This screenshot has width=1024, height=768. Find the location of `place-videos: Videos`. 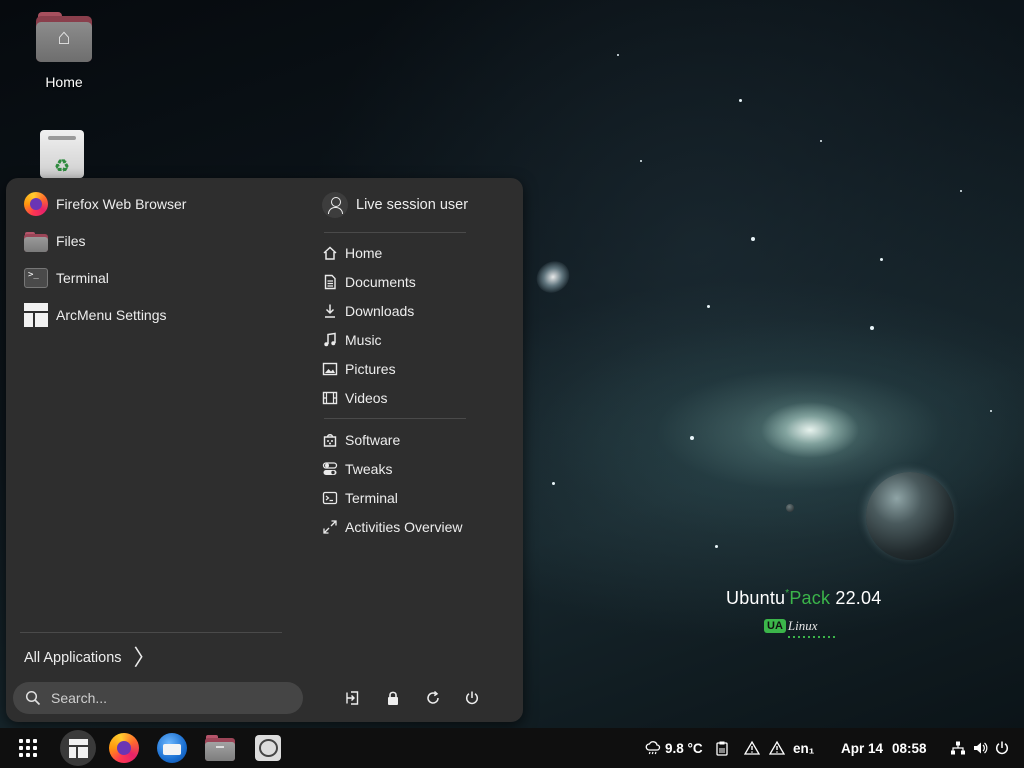

place-videos: Videos is located at coordinates (417, 398).